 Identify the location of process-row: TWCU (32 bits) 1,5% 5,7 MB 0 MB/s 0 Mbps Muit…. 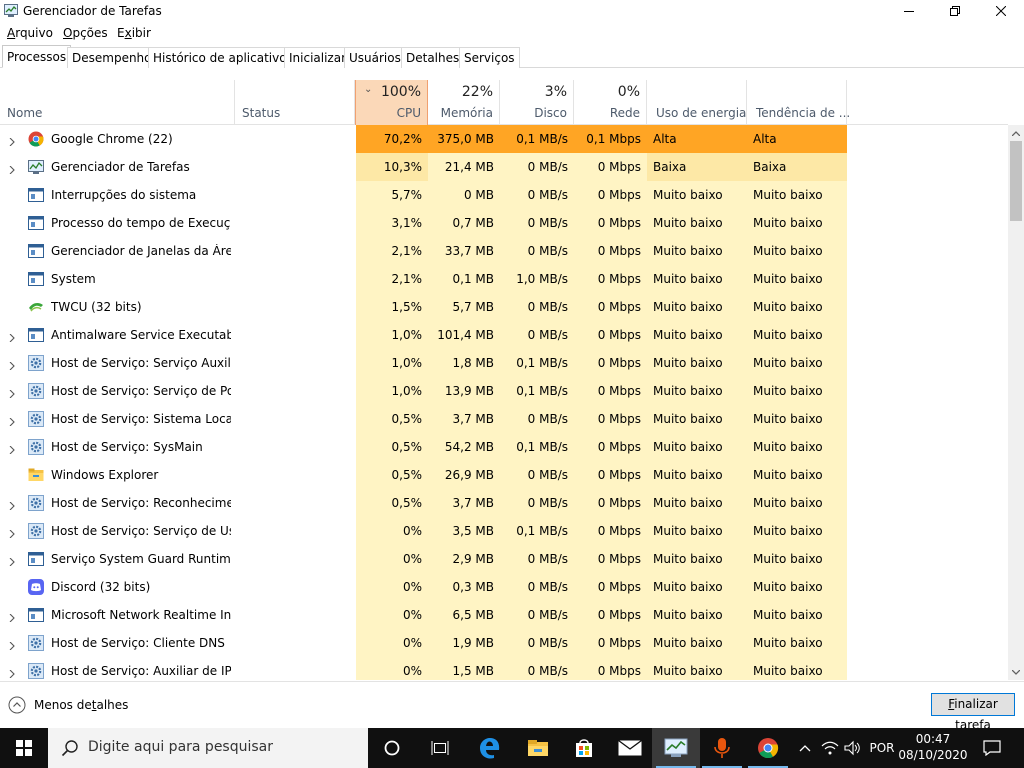
(504, 307).